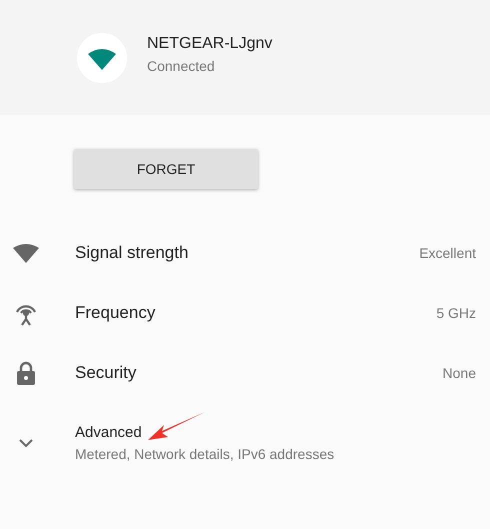 The width and height of the screenshot is (490, 529). I want to click on network-name: NETGEAR-LJgnv, so click(209, 44).